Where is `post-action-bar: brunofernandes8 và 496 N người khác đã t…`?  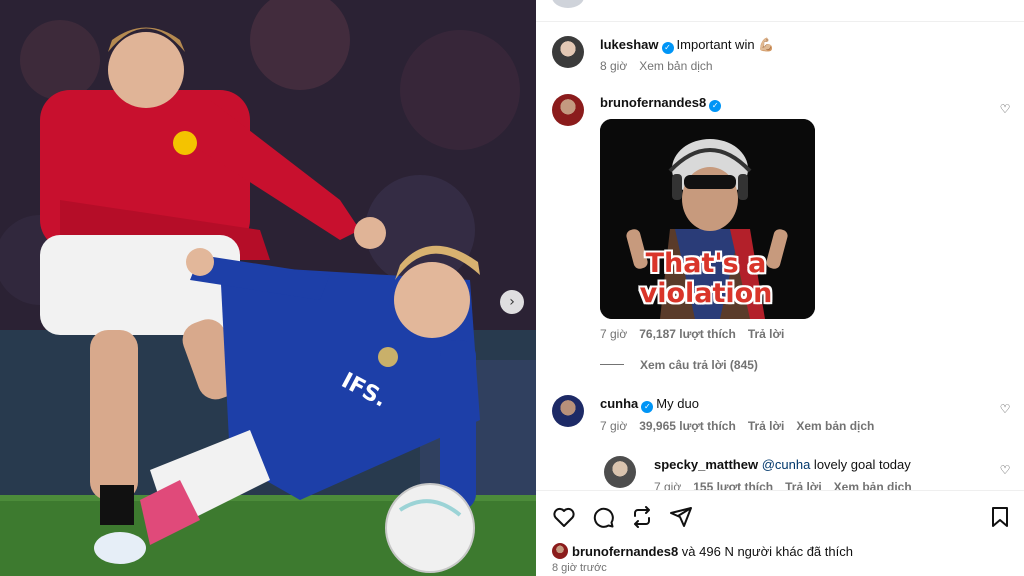
post-action-bar: brunofernandes8 và 496 N người khác đã t… is located at coordinates (780, 533).